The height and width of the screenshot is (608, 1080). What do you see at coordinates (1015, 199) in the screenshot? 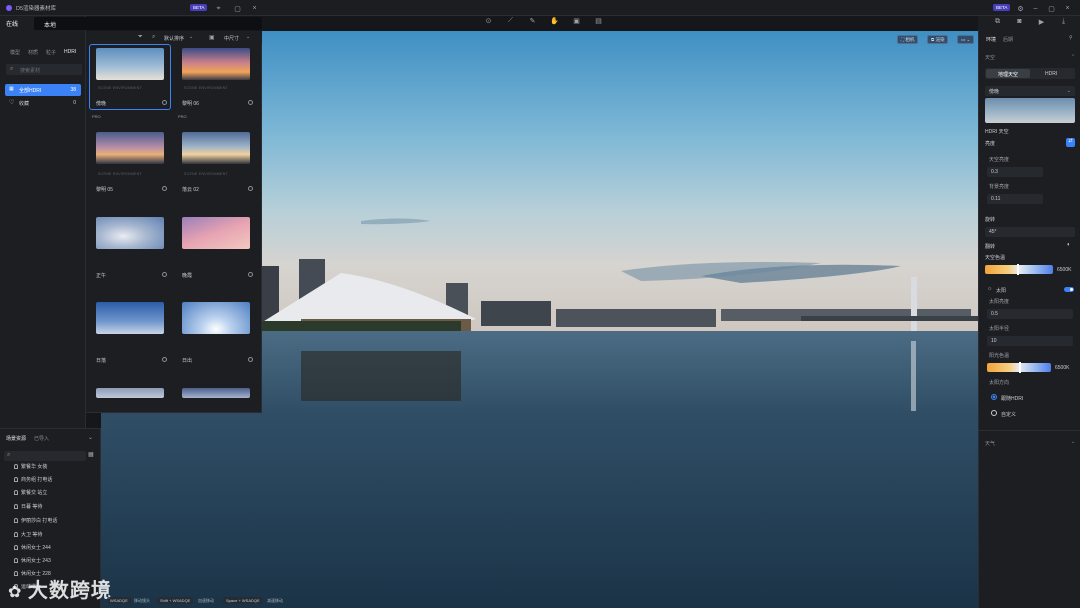
I see `bg-brightness-input: 0.11` at bounding box center [1015, 199].